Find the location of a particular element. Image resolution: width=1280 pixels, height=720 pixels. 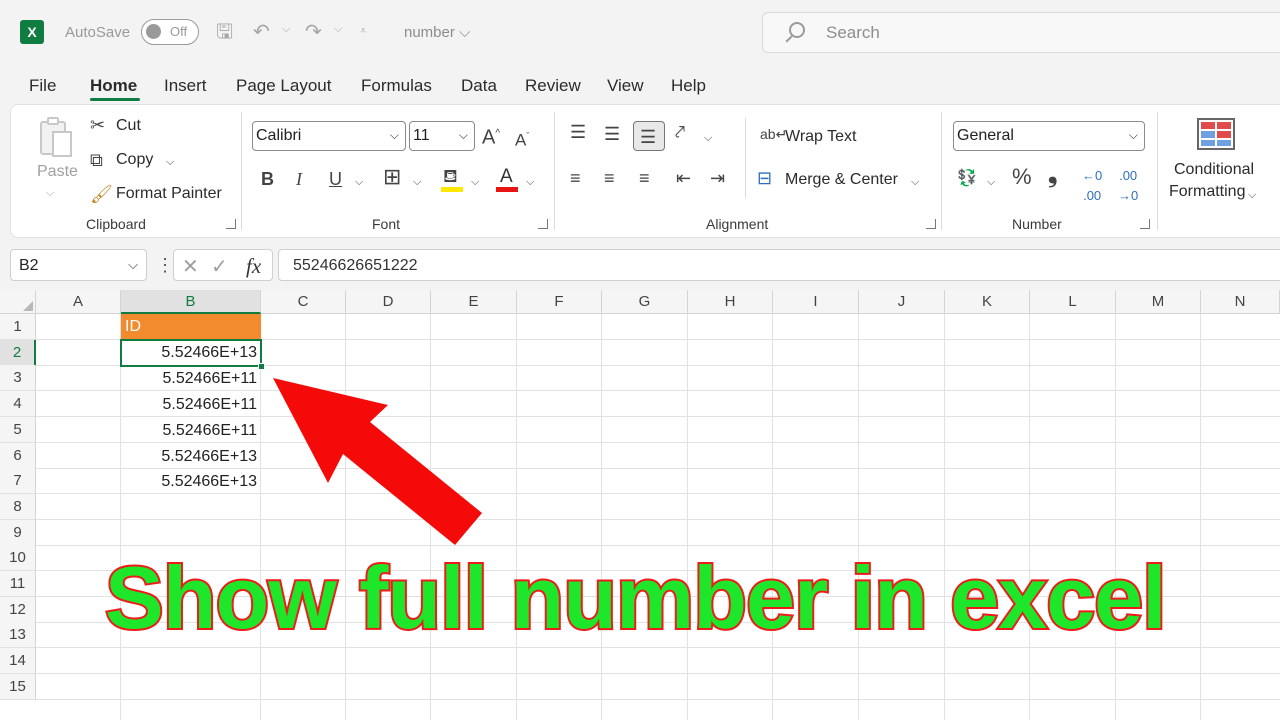

increase-decimal-icon: ←0.00 is located at coordinates (1092, 186).